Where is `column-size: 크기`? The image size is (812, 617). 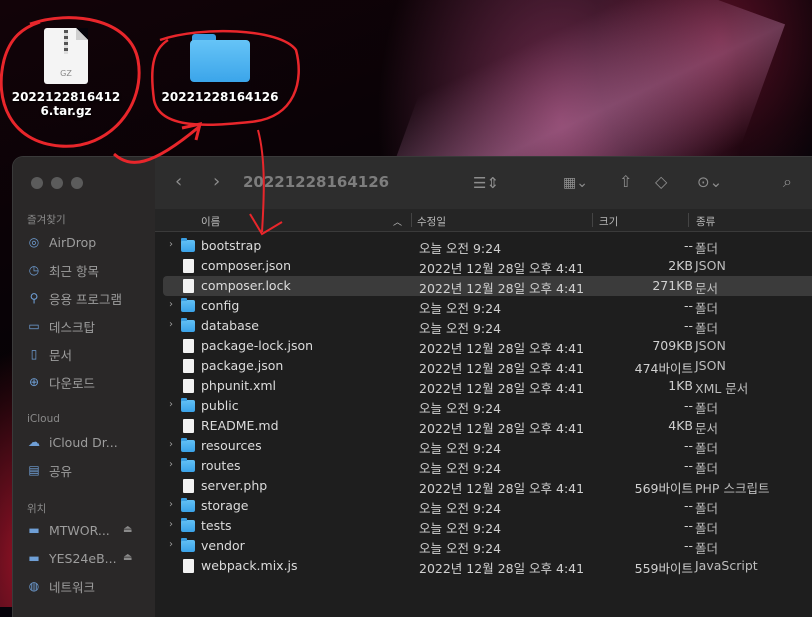
column-size: 크기 is located at coordinates (608, 221).